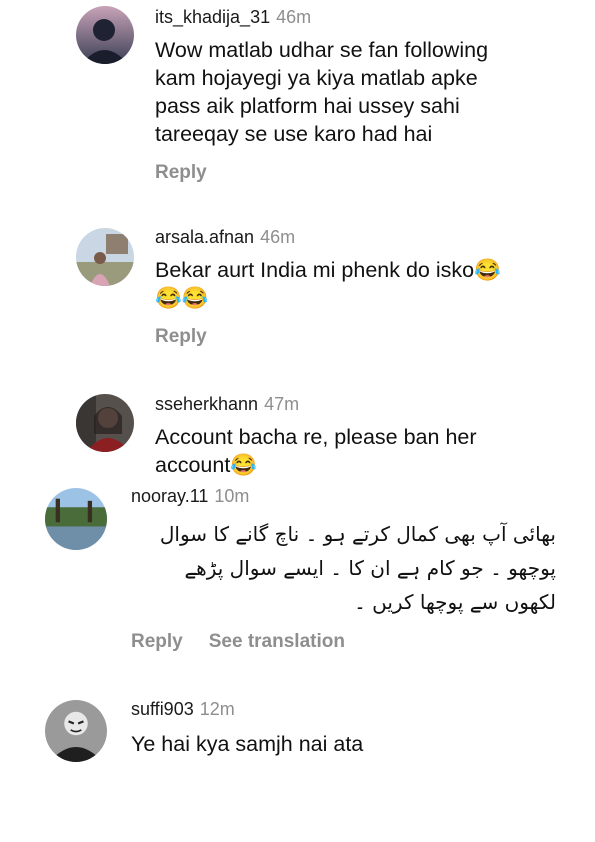 This screenshot has height=842, width=595. What do you see at coordinates (282, 404) in the screenshot?
I see `comment-timestamp: 47m` at bounding box center [282, 404].